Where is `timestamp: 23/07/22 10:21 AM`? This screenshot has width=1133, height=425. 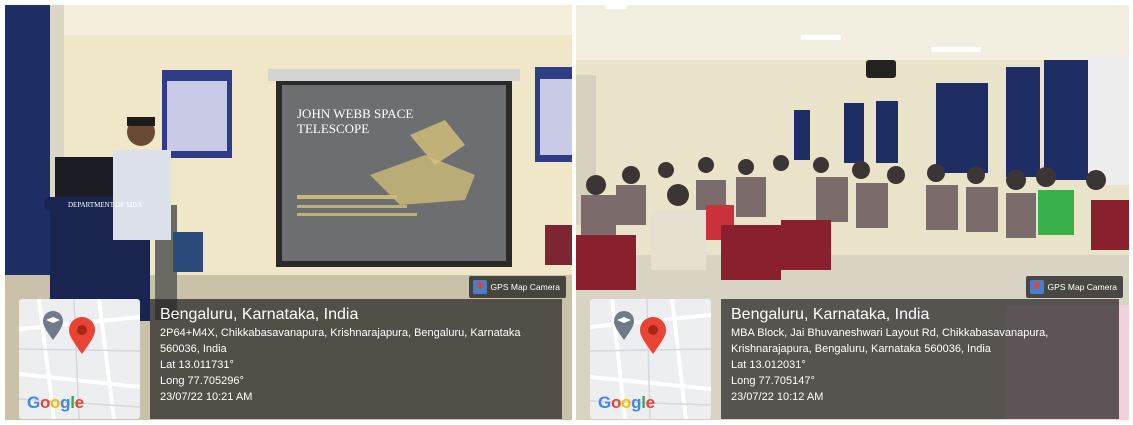 timestamp: 23/07/22 10:21 AM is located at coordinates (206, 397).